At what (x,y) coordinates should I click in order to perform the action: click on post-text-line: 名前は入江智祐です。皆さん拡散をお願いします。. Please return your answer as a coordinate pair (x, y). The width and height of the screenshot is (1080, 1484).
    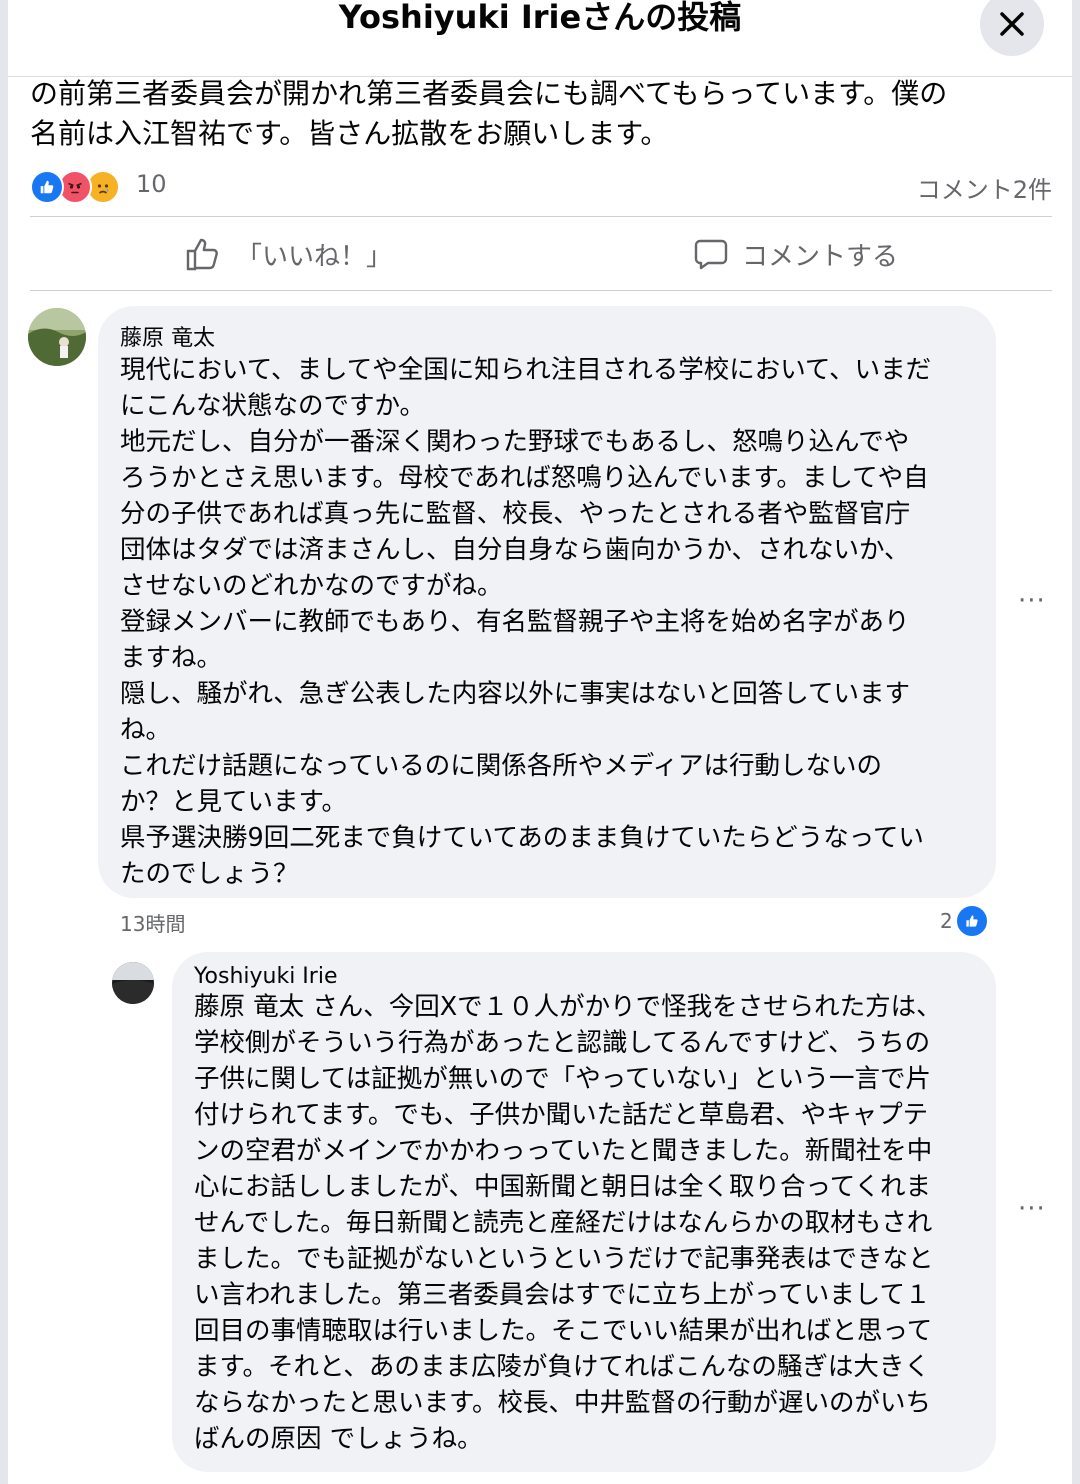
    Looking at the image, I should click on (349, 133).